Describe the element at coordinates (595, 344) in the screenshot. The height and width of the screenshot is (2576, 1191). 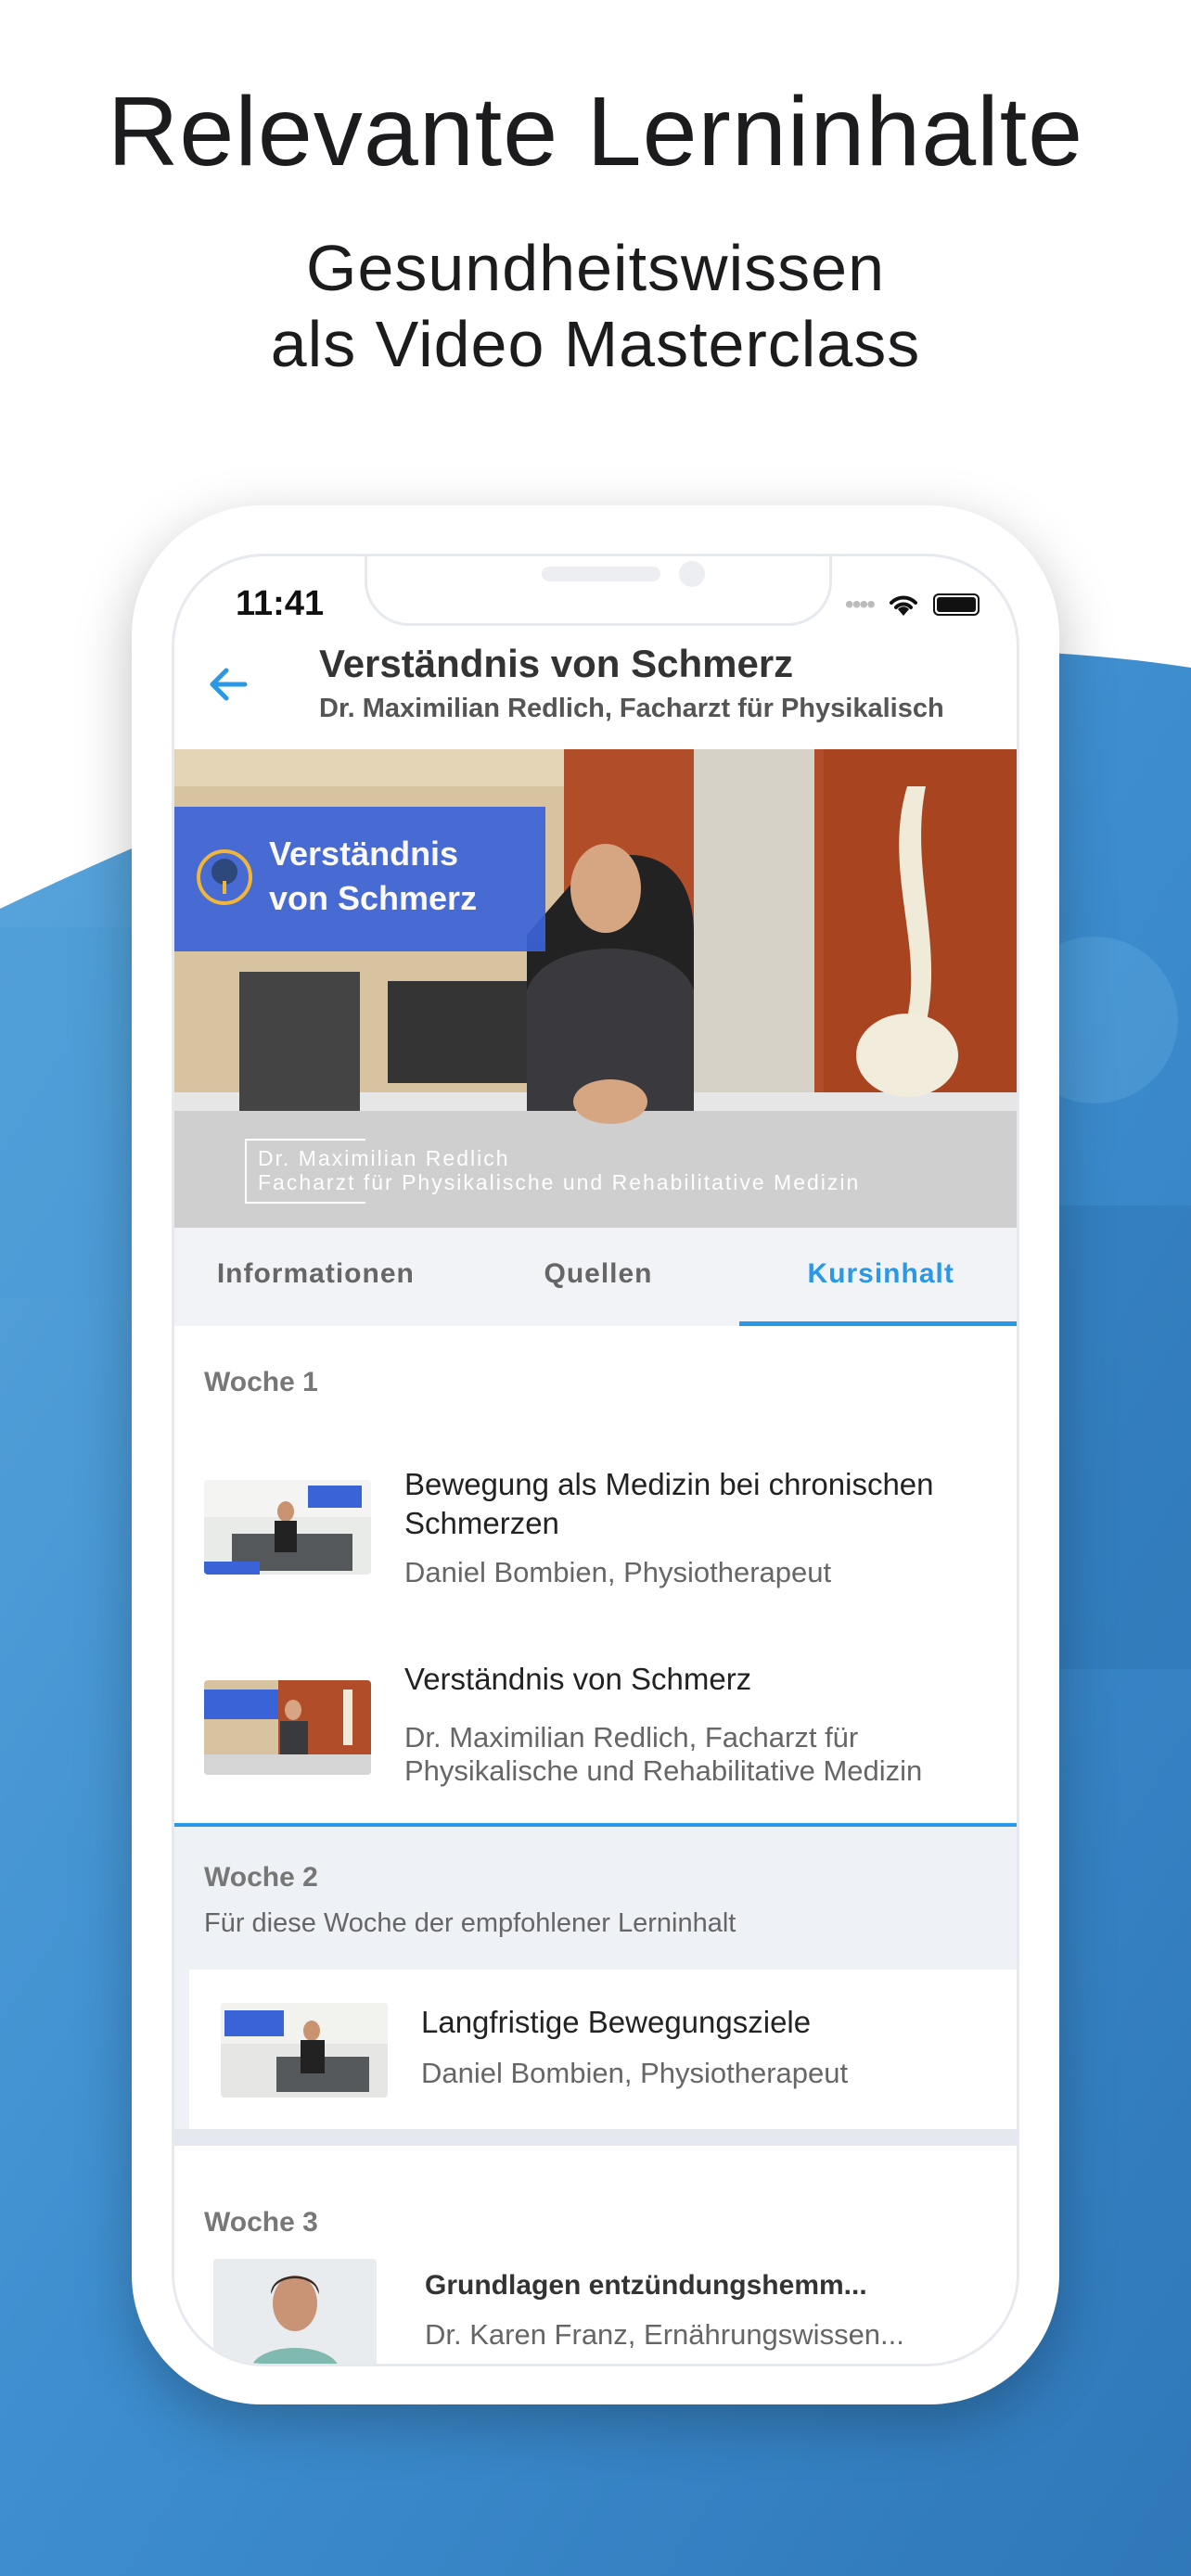
I see `subline-line-2: als Video Masterclass` at that location.